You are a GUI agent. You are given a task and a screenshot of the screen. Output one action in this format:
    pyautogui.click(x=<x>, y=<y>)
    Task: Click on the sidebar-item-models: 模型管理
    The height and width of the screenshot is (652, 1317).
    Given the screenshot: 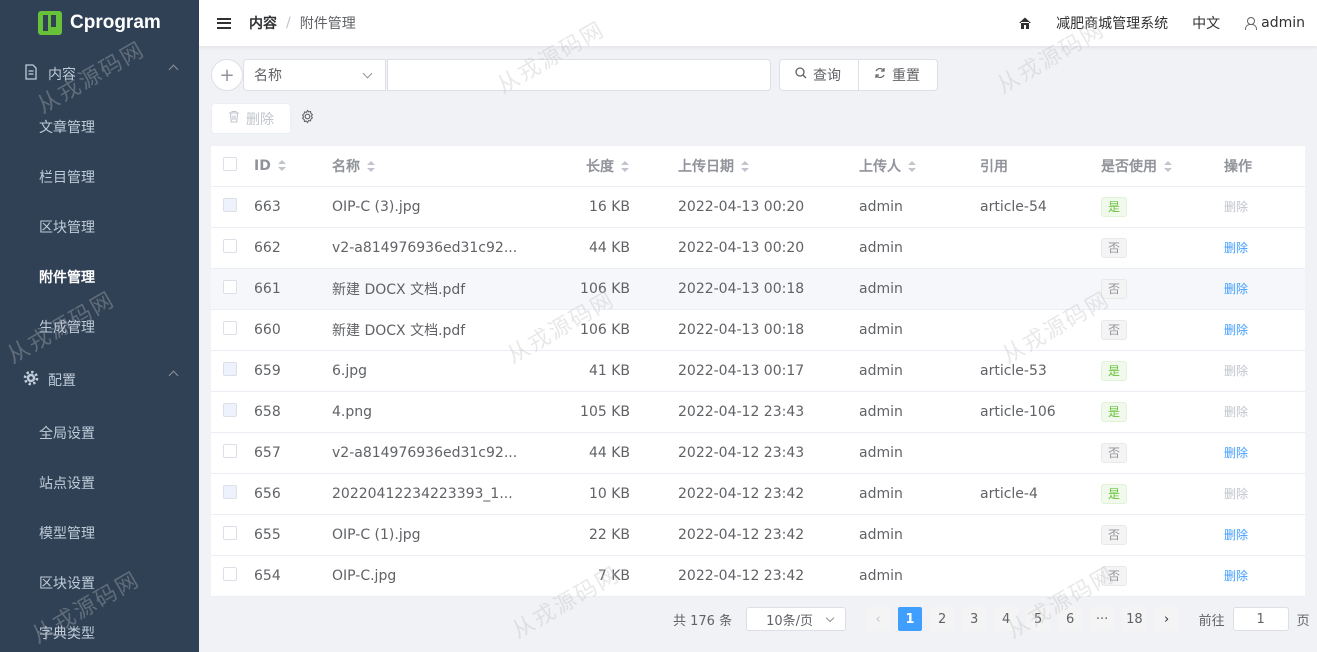 What is the action you would take?
    pyautogui.click(x=99, y=533)
    